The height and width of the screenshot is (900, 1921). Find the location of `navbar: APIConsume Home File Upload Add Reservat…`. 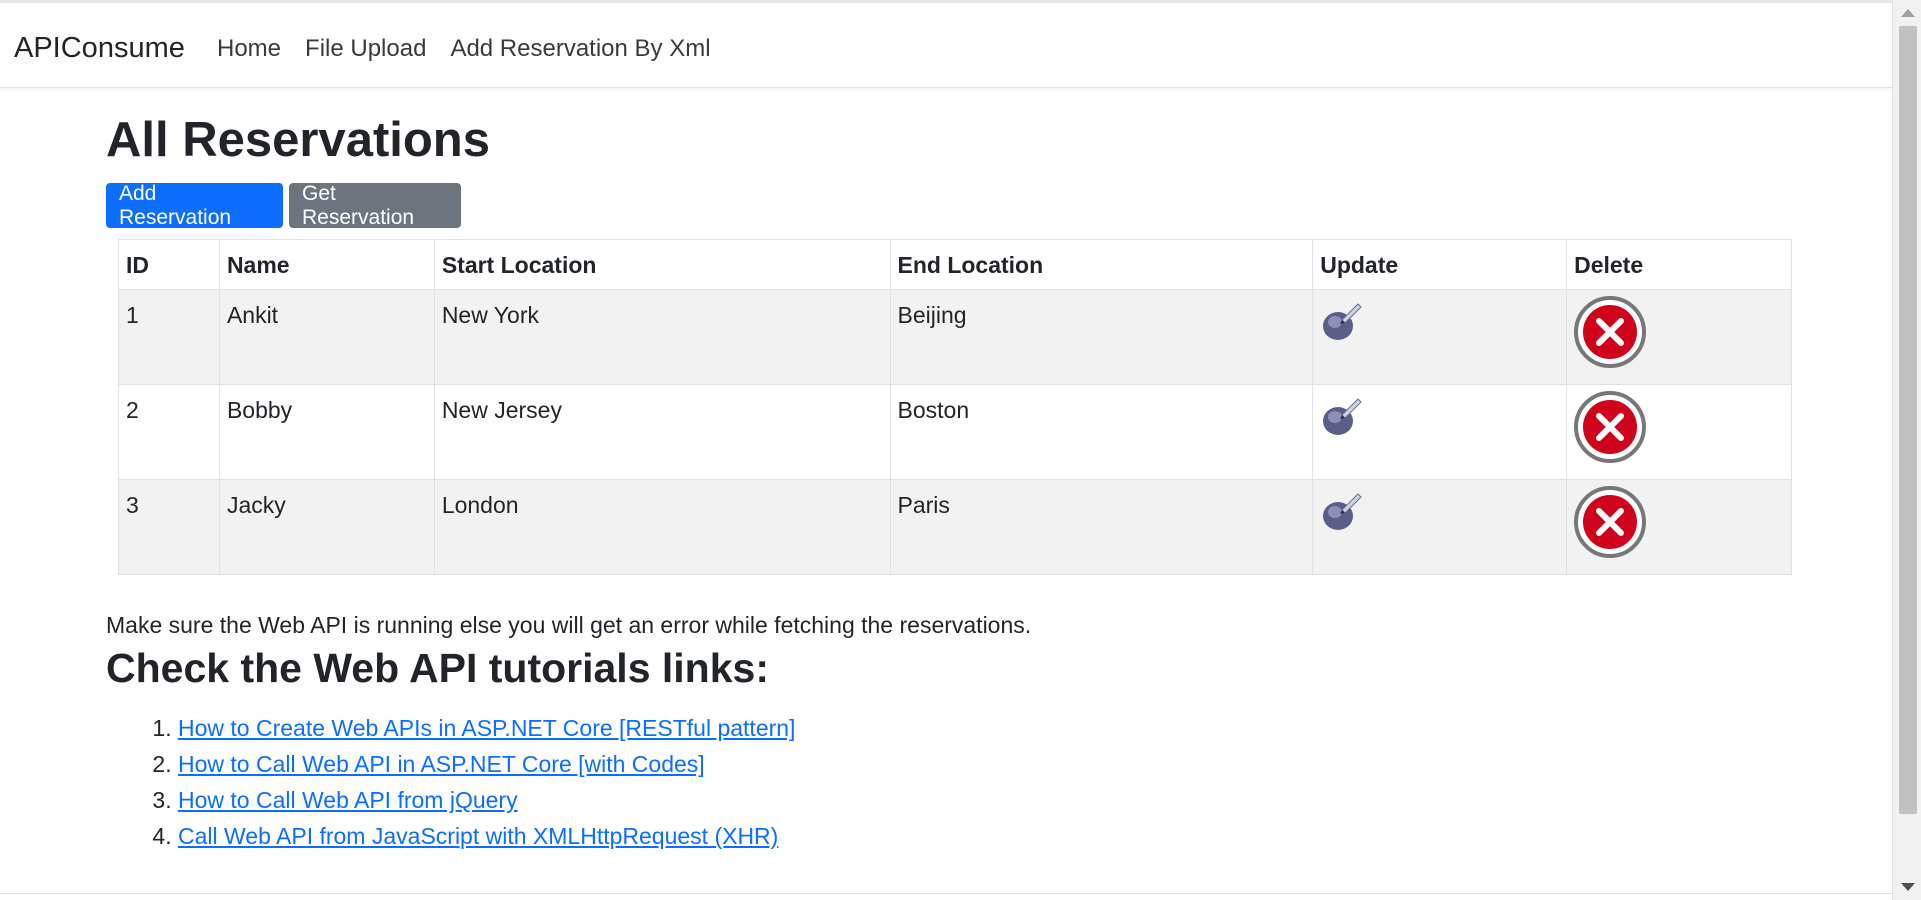

navbar: APIConsume Home File Upload Add Reservat… is located at coordinates (946, 45).